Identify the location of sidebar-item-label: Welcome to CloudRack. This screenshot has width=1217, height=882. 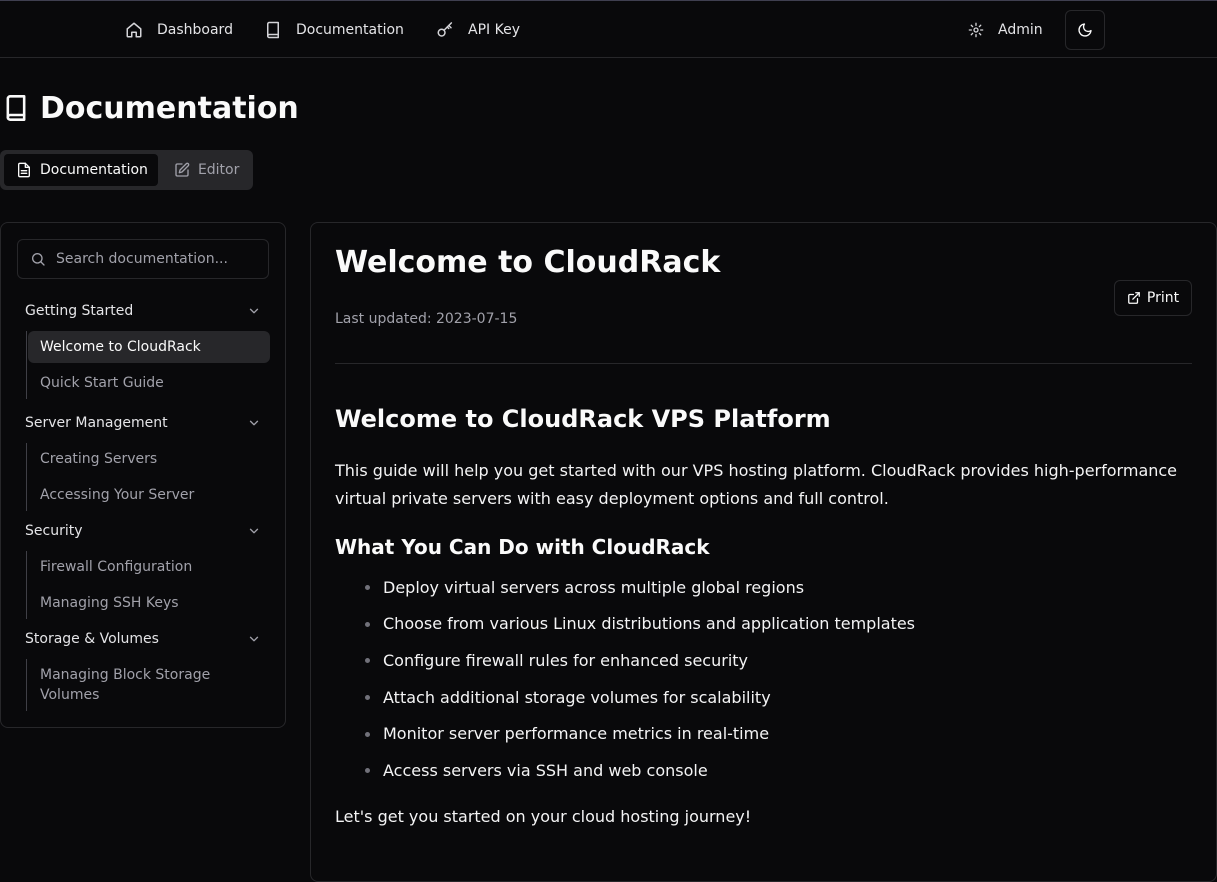
(120, 347).